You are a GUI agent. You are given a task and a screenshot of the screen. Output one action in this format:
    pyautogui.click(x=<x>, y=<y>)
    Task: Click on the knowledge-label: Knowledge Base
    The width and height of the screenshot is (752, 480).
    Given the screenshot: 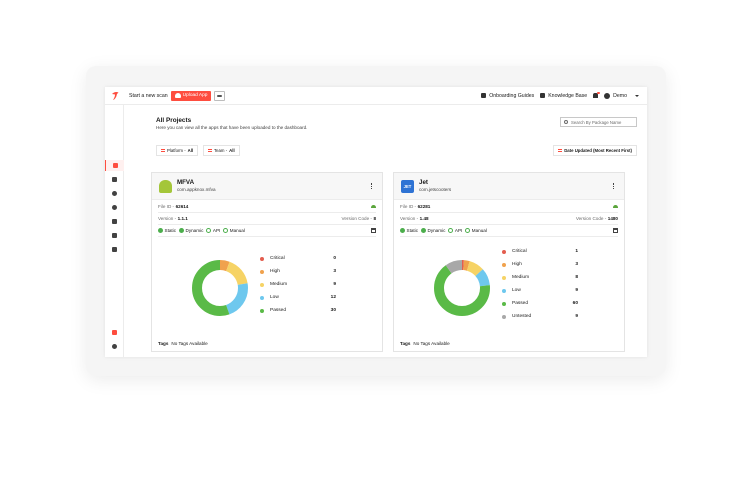 What is the action you would take?
    pyautogui.click(x=568, y=95)
    